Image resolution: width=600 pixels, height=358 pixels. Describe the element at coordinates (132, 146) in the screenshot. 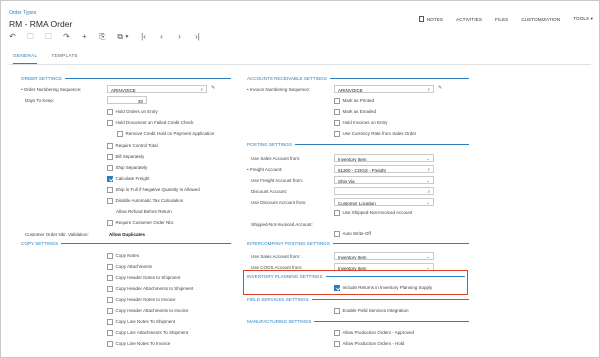

I see `require-control-total-checkbox: Require Control Total` at that location.